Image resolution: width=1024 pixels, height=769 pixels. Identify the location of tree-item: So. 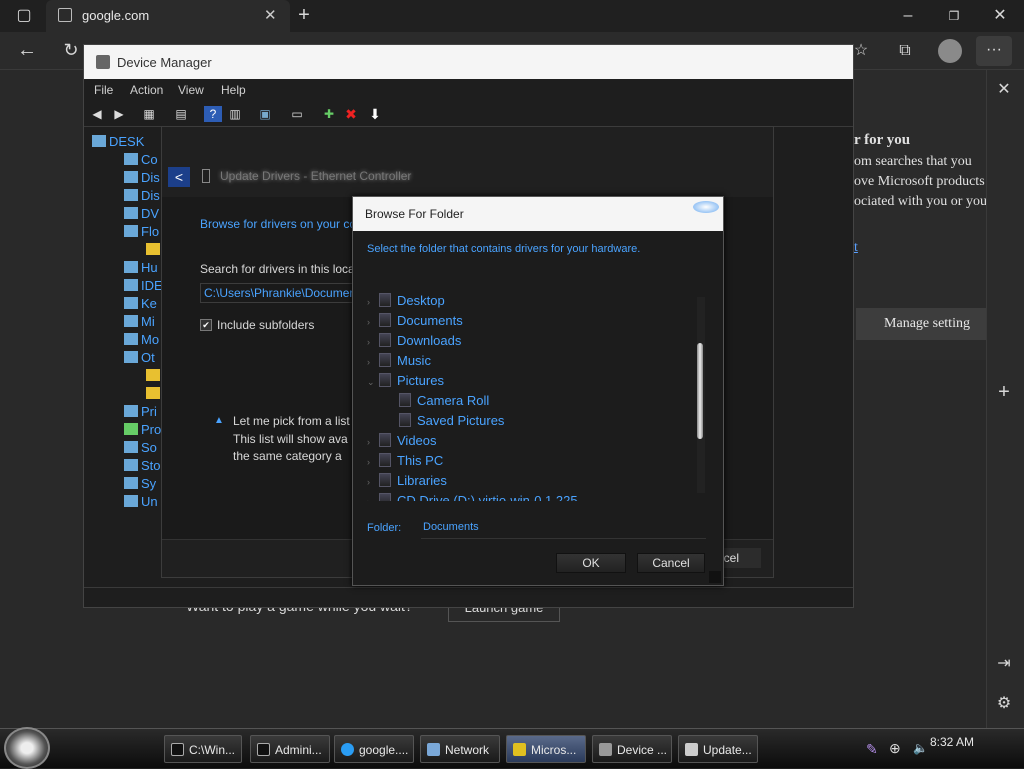
(140, 448).